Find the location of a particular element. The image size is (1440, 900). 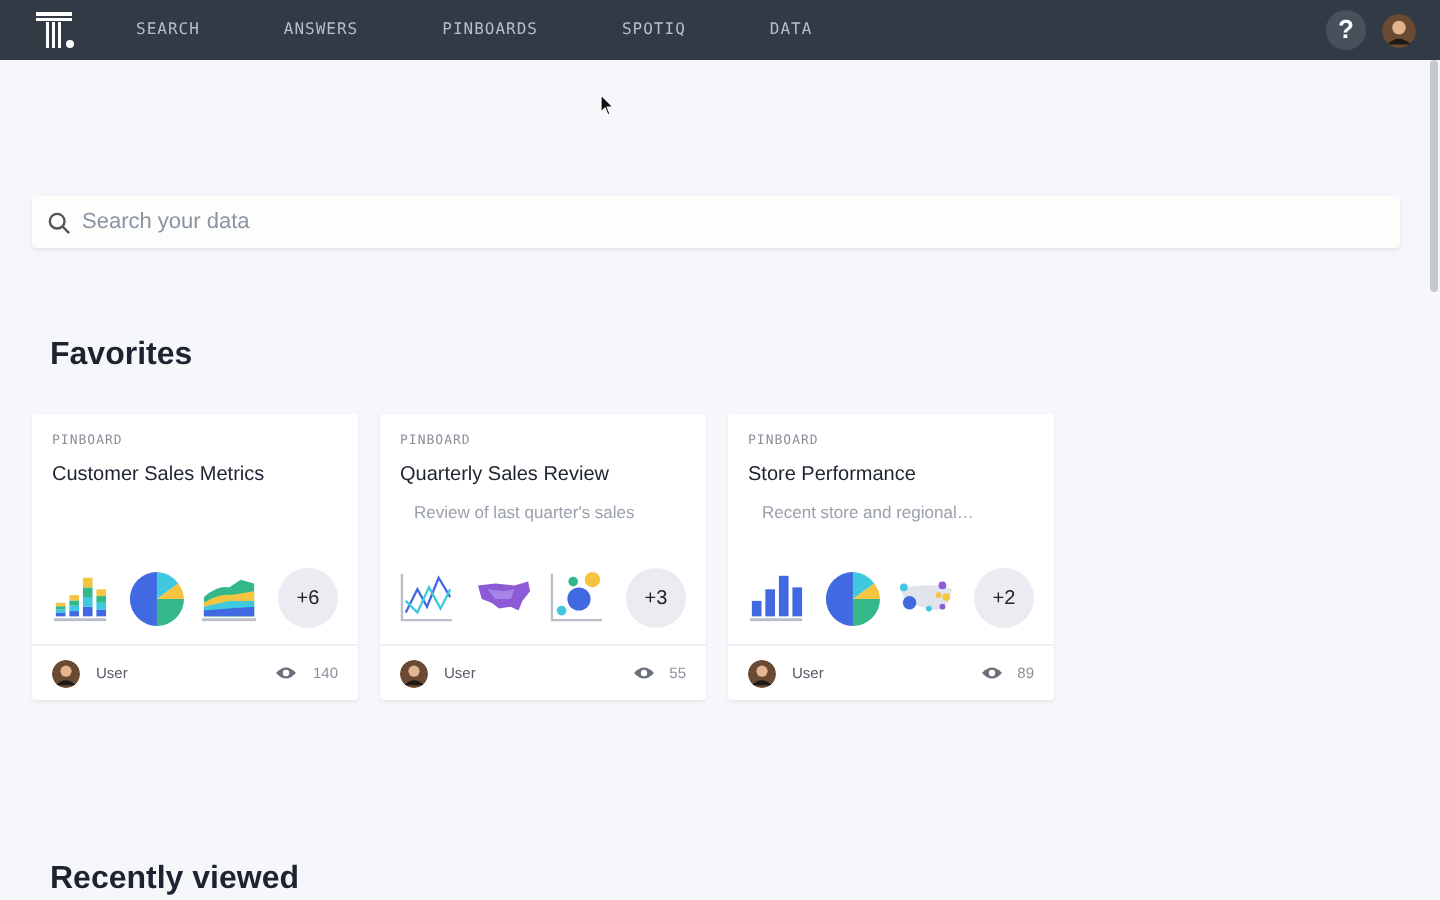

nav-tab: SEARCH is located at coordinates (168, 30).